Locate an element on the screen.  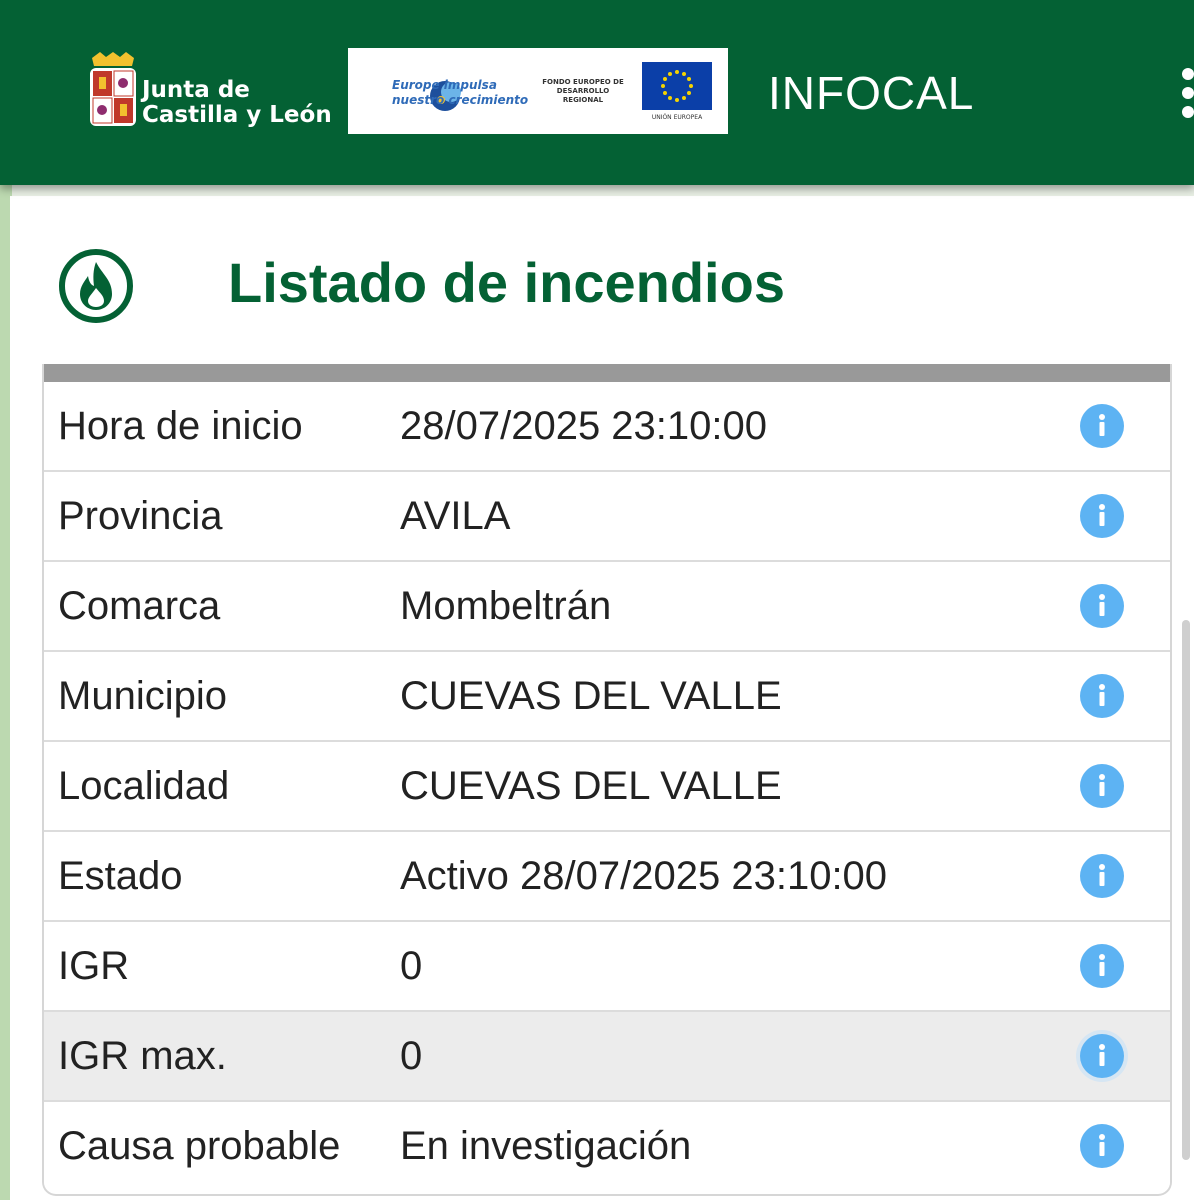
app-title: INFOCAL is located at coordinates (871, 93).